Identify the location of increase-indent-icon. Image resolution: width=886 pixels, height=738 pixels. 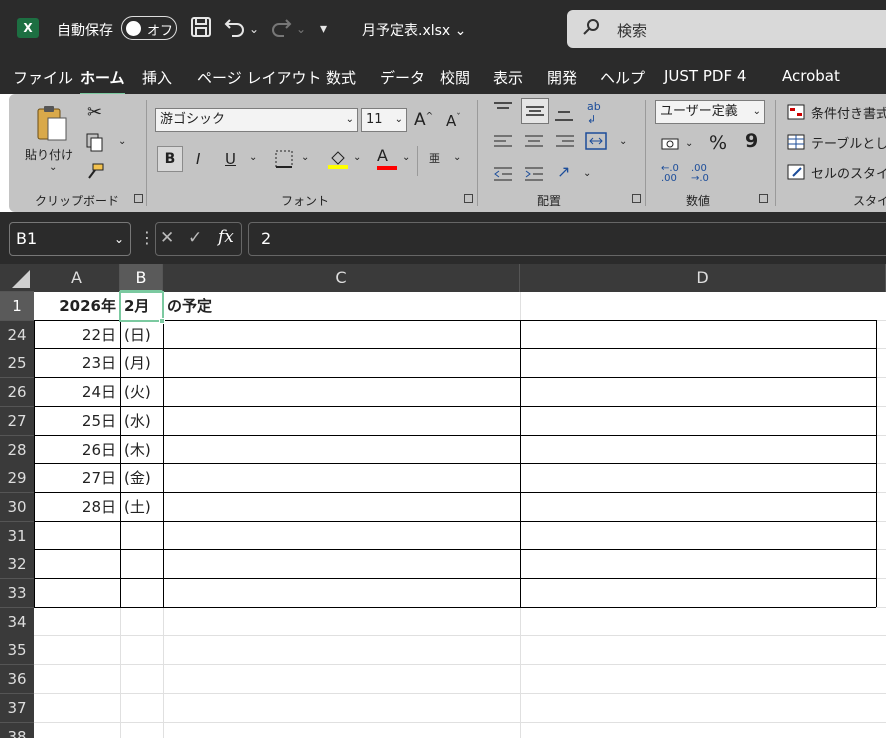
(534, 176).